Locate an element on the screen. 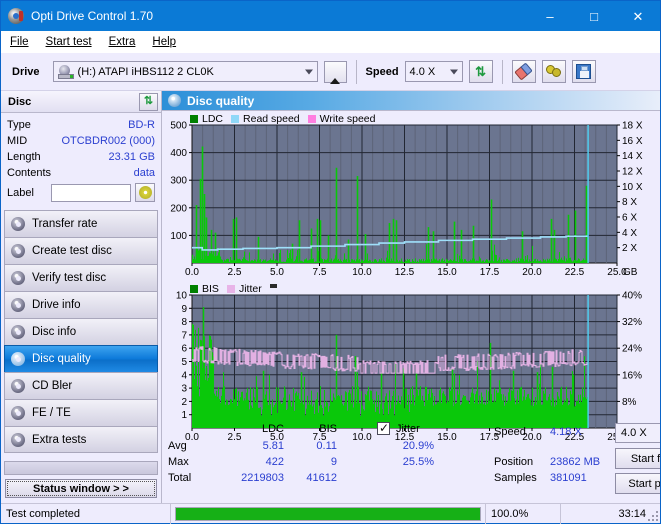  menu-extra: Extra is located at coordinates (122, 42).